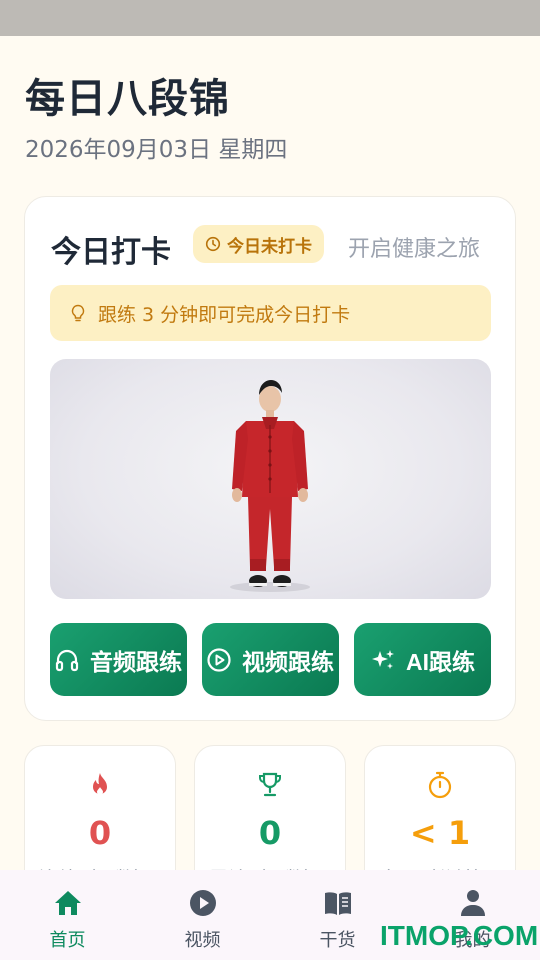  I want to click on stat-value-streak: 0, so click(100, 833).